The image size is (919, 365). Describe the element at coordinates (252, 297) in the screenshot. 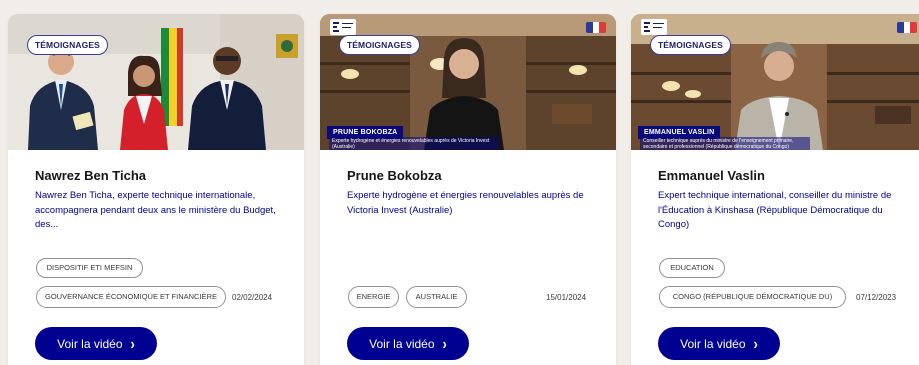

I see `publish-date: 02/02/2024` at that location.